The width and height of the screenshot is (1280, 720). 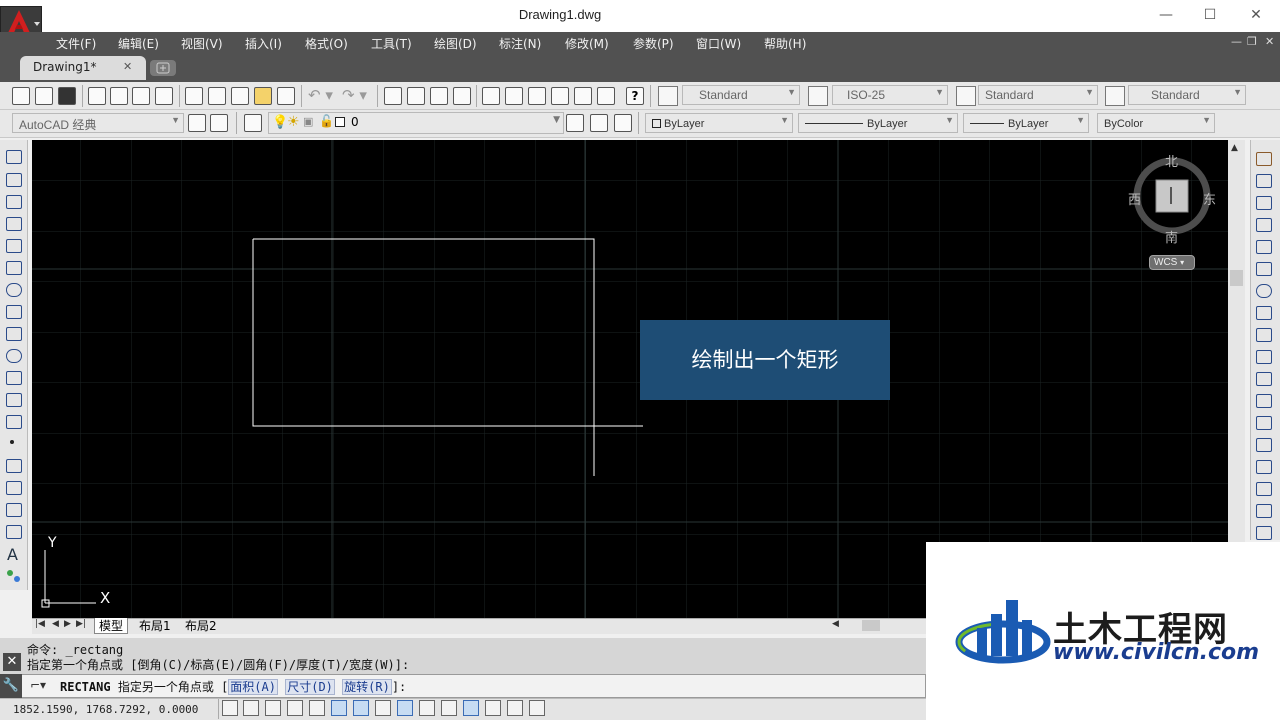 What do you see at coordinates (354, 95) in the screenshot?
I see `redo-icon: ↷ ▾` at bounding box center [354, 95].